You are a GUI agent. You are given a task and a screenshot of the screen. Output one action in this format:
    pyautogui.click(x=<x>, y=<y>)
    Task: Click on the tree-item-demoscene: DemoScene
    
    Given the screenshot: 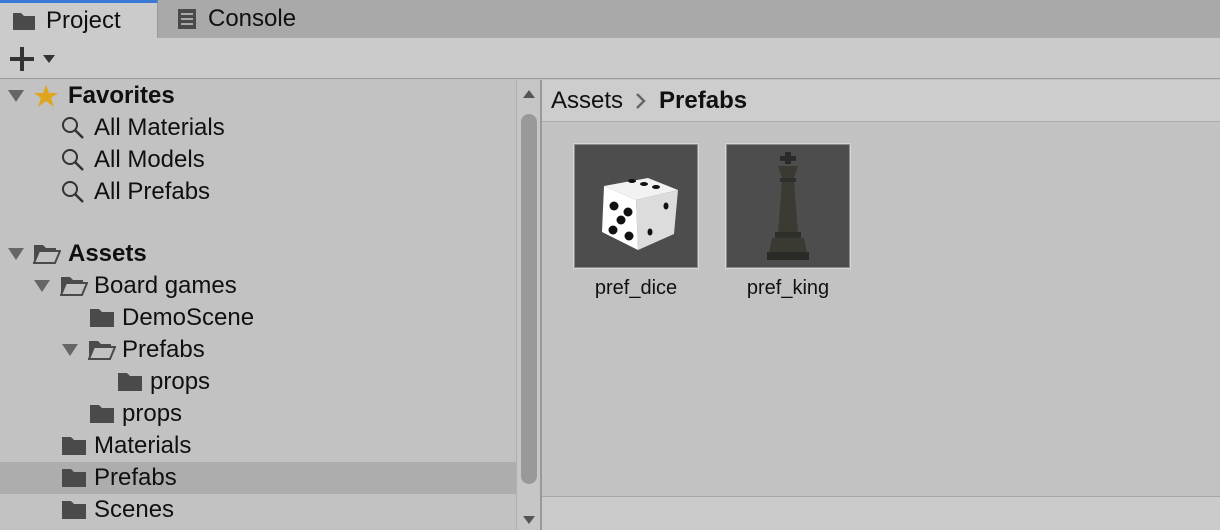 What is the action you would take?
    pyautogui.click(x=258, y=318)
    